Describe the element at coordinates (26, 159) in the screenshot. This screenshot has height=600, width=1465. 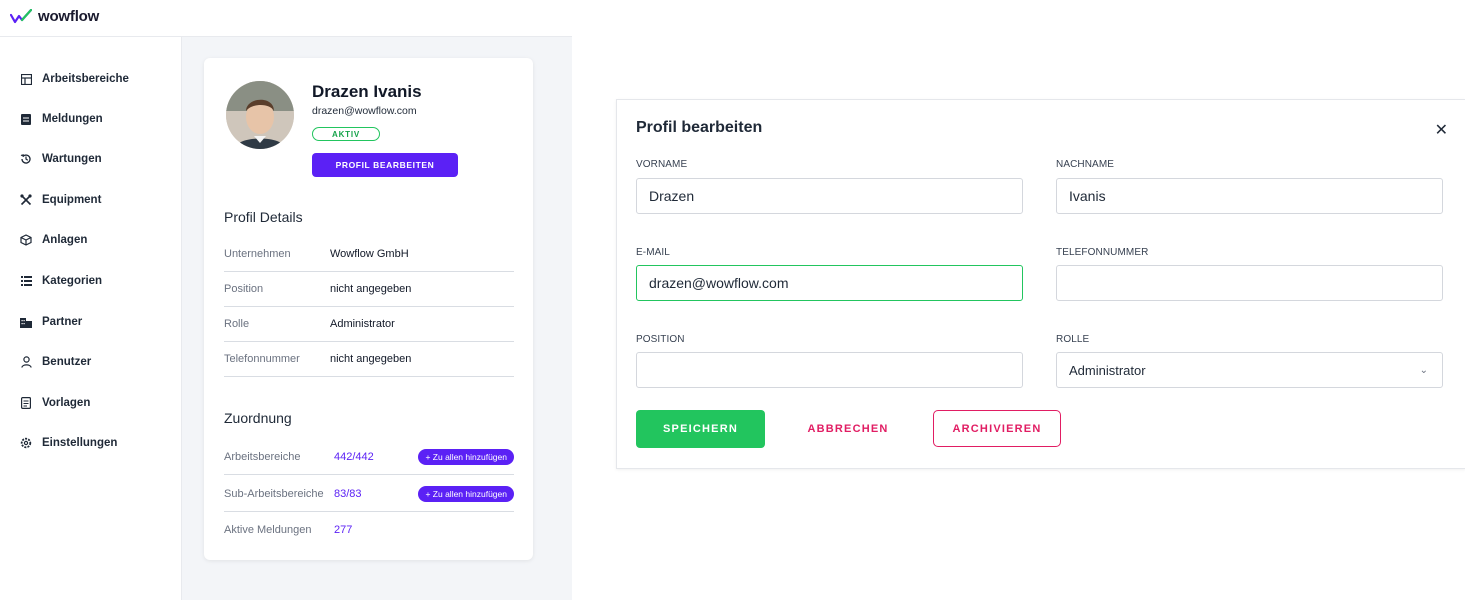
I see `history-icon` at that location.